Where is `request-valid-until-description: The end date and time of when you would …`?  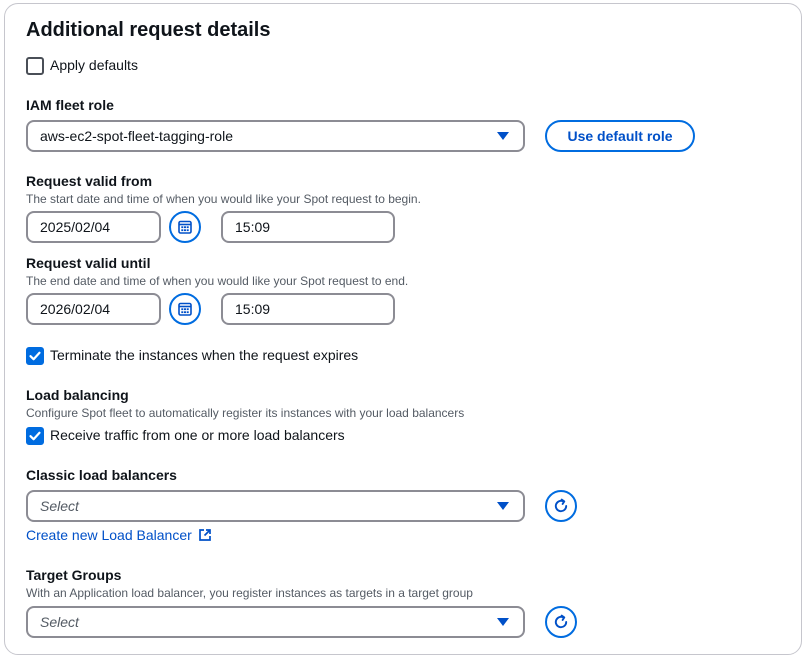 request-valid-until-description: The end date and time of when you would … is located at coordinates (217, 281).